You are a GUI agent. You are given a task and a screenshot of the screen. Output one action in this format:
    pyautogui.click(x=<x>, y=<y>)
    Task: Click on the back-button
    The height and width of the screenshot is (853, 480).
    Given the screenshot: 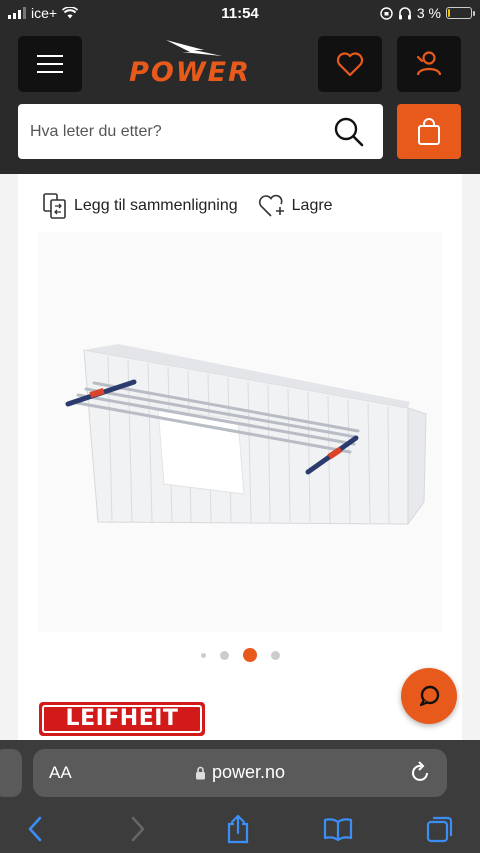 What is the action you would take?
    pyautogui.click(x=35, y=829)
    